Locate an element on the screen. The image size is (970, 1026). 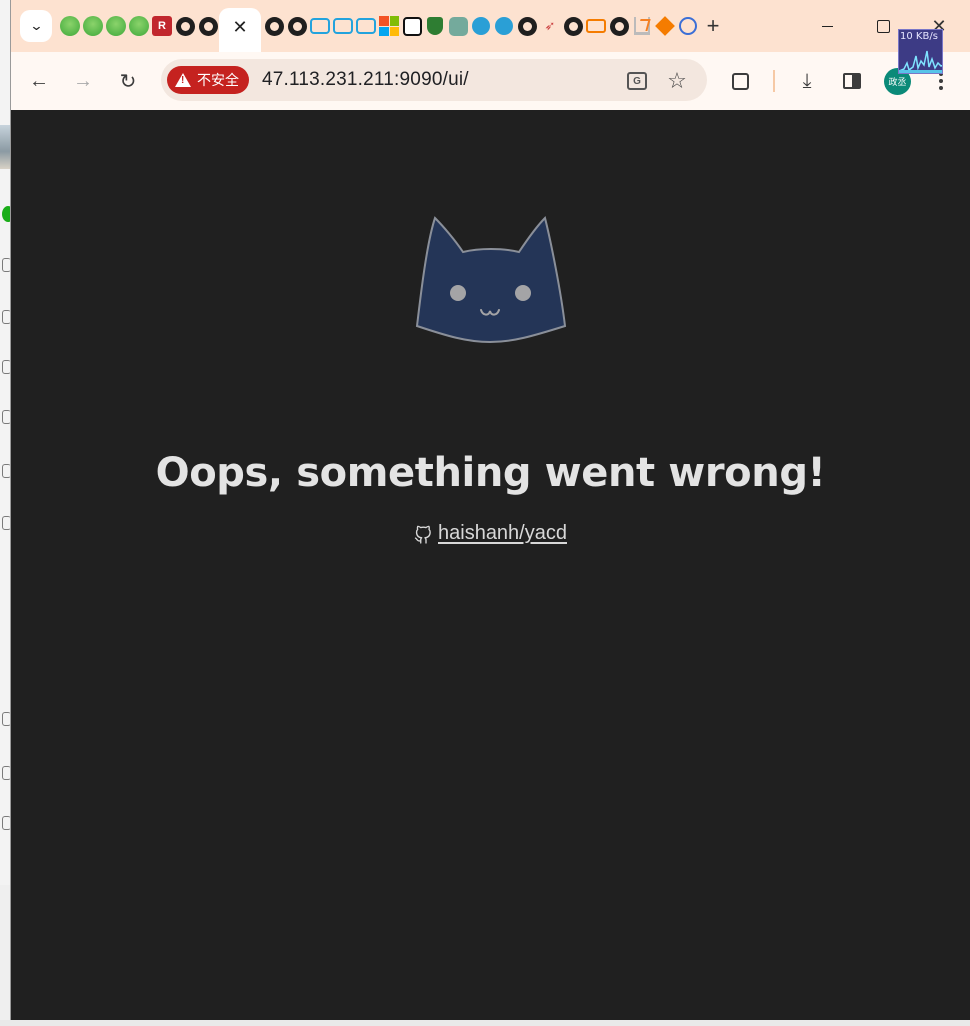
background-window-edge is located at coordinates (5, 513).